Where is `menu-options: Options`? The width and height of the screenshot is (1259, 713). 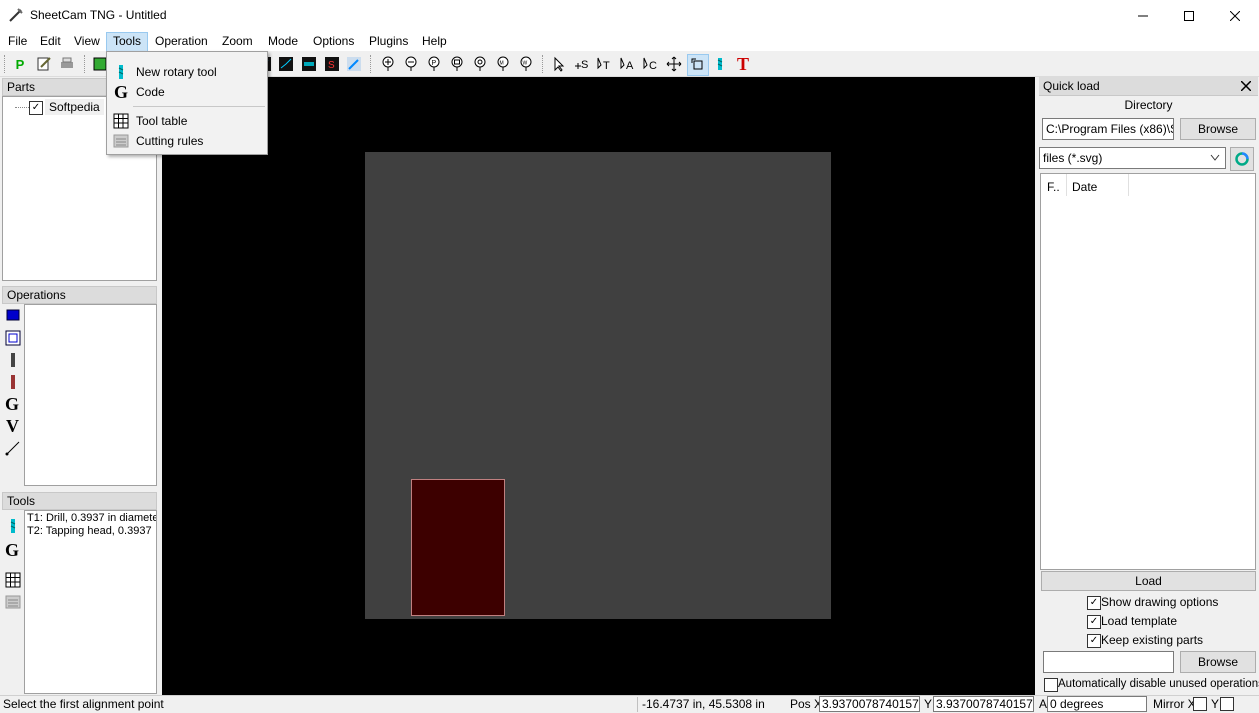
menu-options: Options is located at coordinates (333, 41).